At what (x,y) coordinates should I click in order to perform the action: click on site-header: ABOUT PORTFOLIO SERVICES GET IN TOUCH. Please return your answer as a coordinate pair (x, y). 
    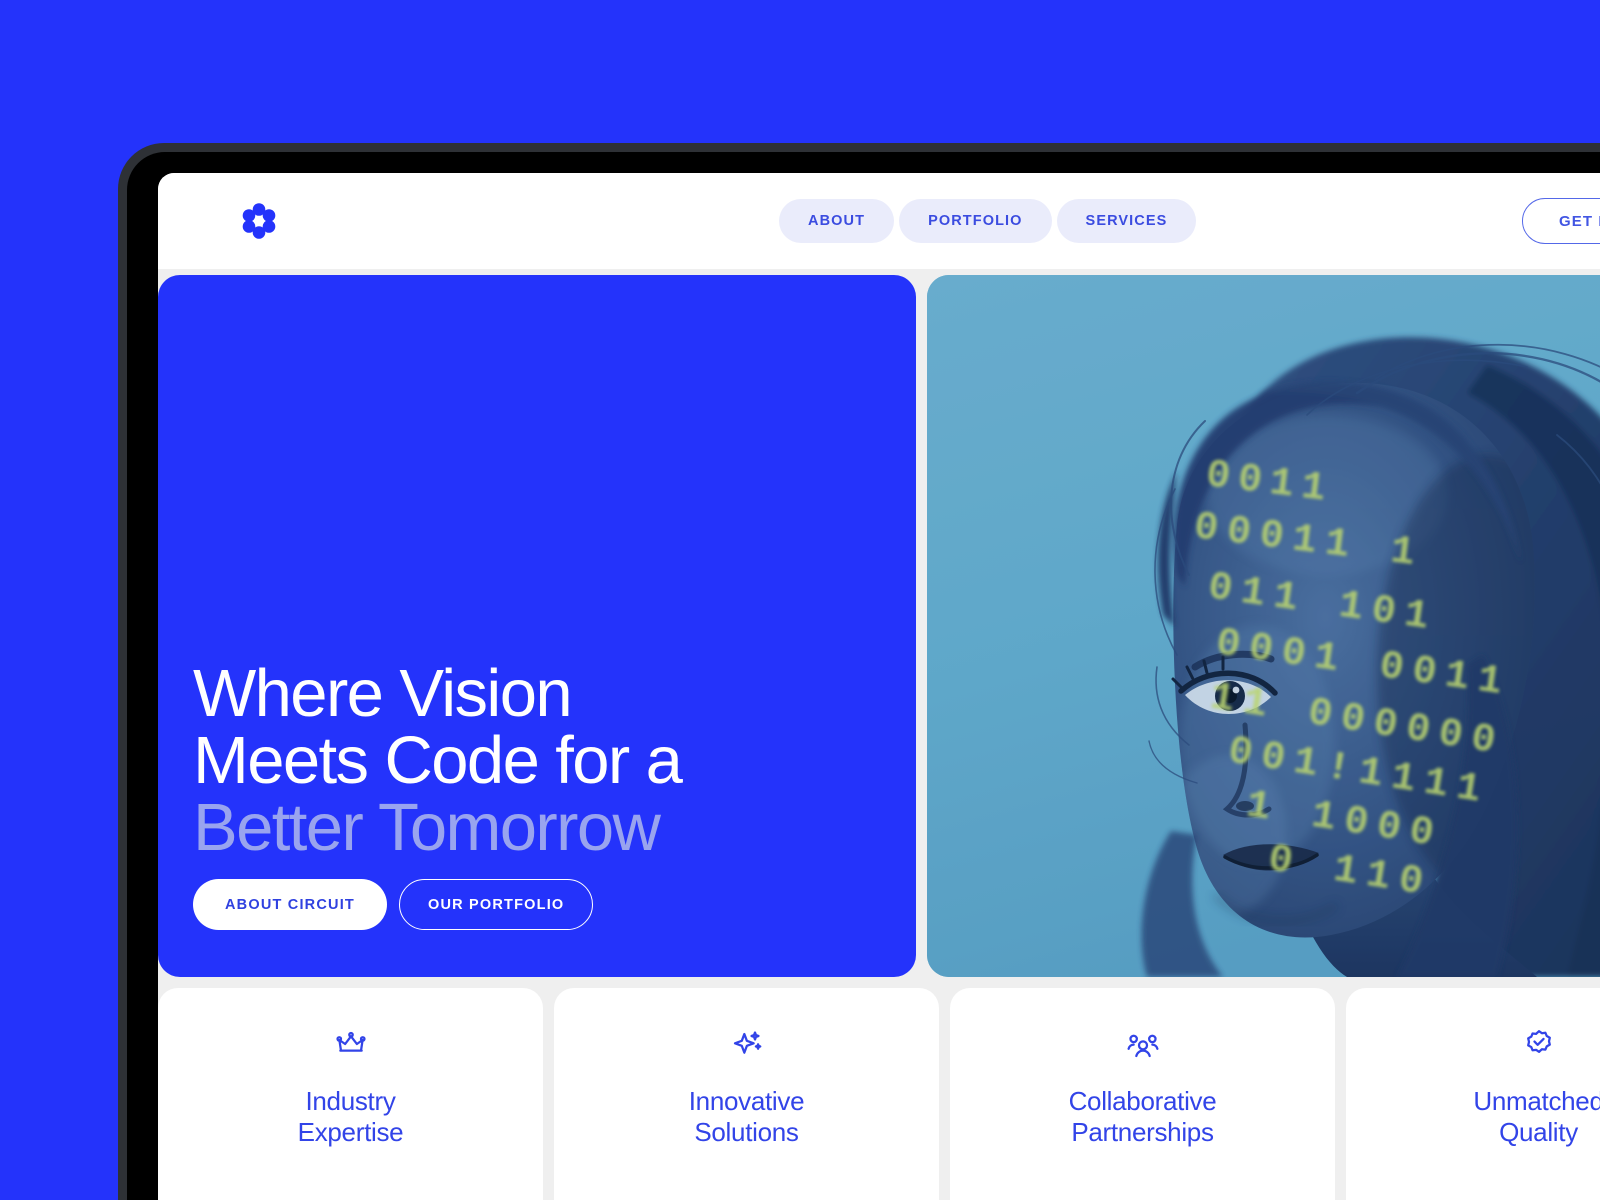
    Looking at the image, I should click on (879, 221).